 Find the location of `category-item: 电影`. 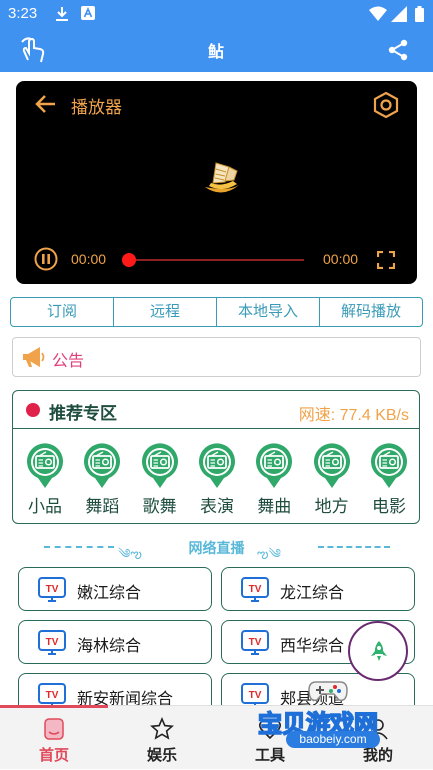

category-item: 电影 is located at coordinates (389, 480).